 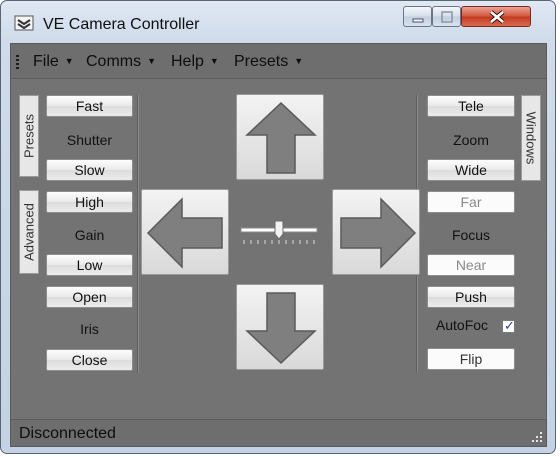 I want to click on tab-presets: Presets, so click(x=29, y=136).